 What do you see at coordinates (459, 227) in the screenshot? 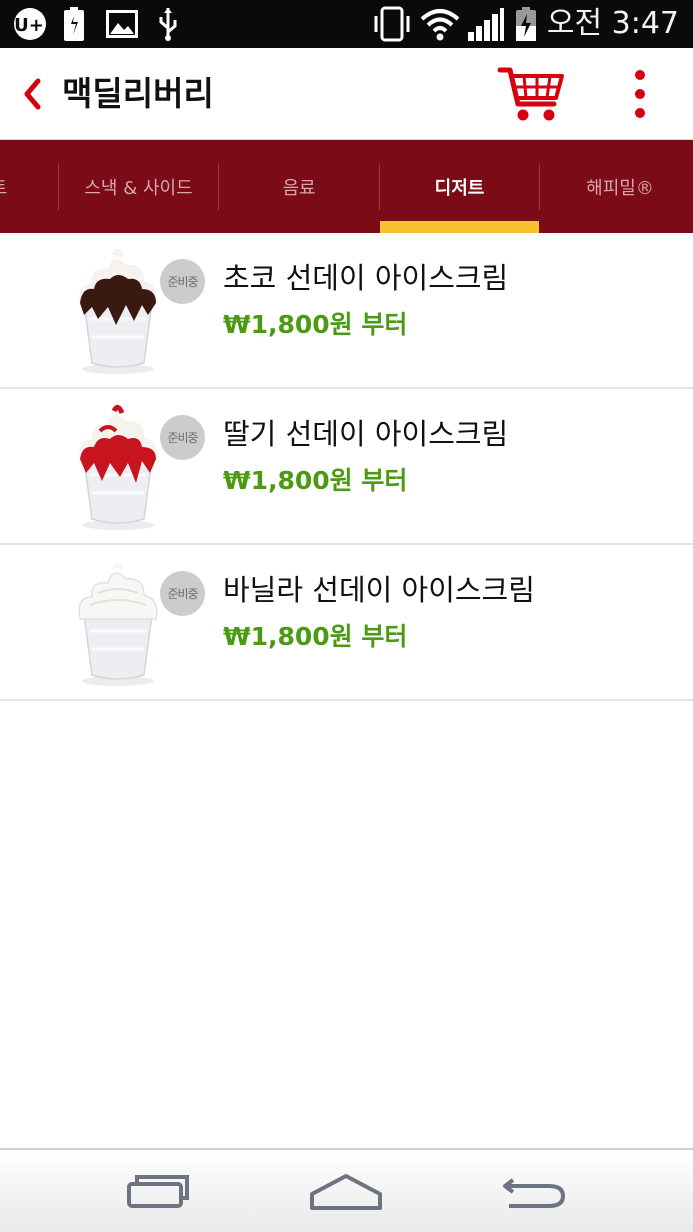
I see `active-tab-indicator` at bounding box center [459, 227].